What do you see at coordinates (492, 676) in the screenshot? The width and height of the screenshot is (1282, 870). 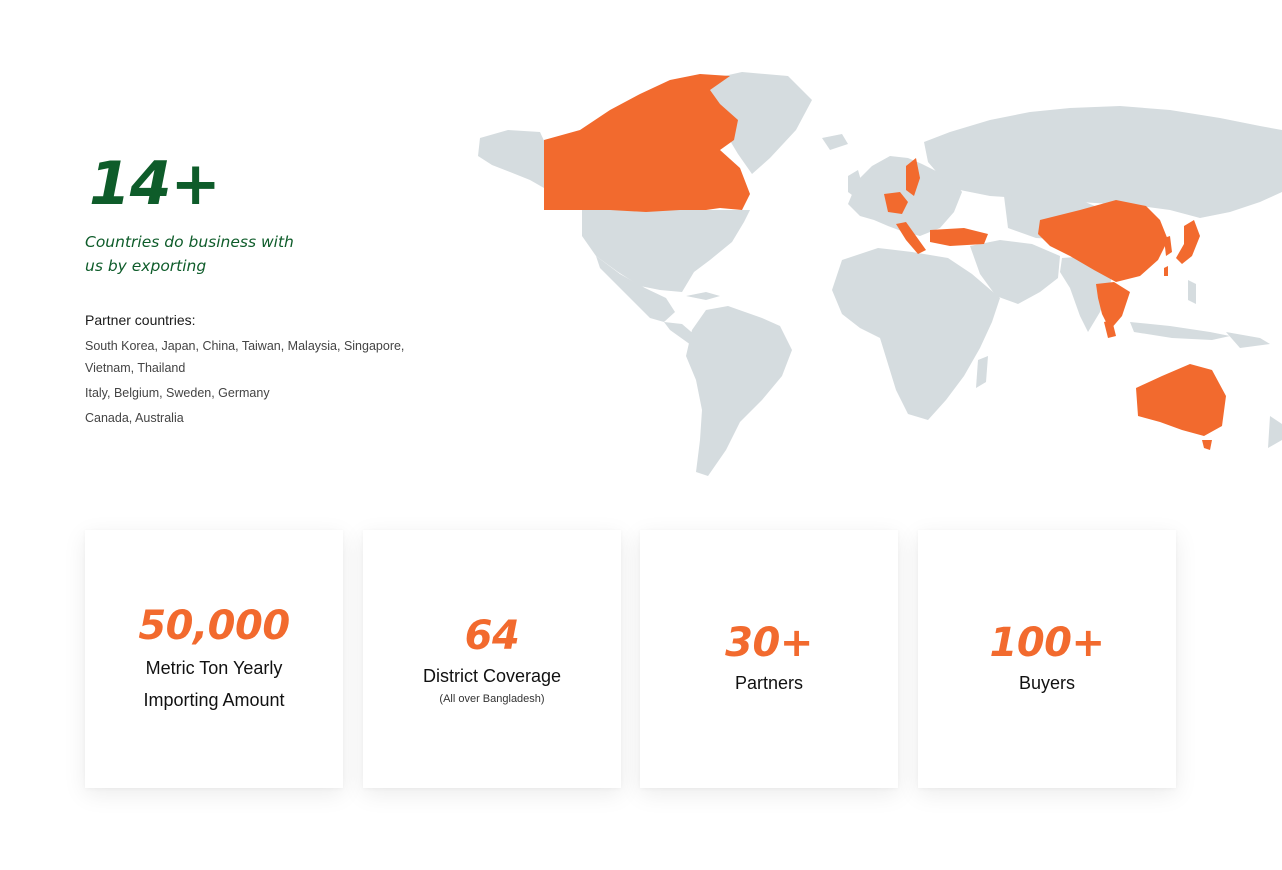 I see `stat-label: District Coverage` at bounding box center [492, 676].